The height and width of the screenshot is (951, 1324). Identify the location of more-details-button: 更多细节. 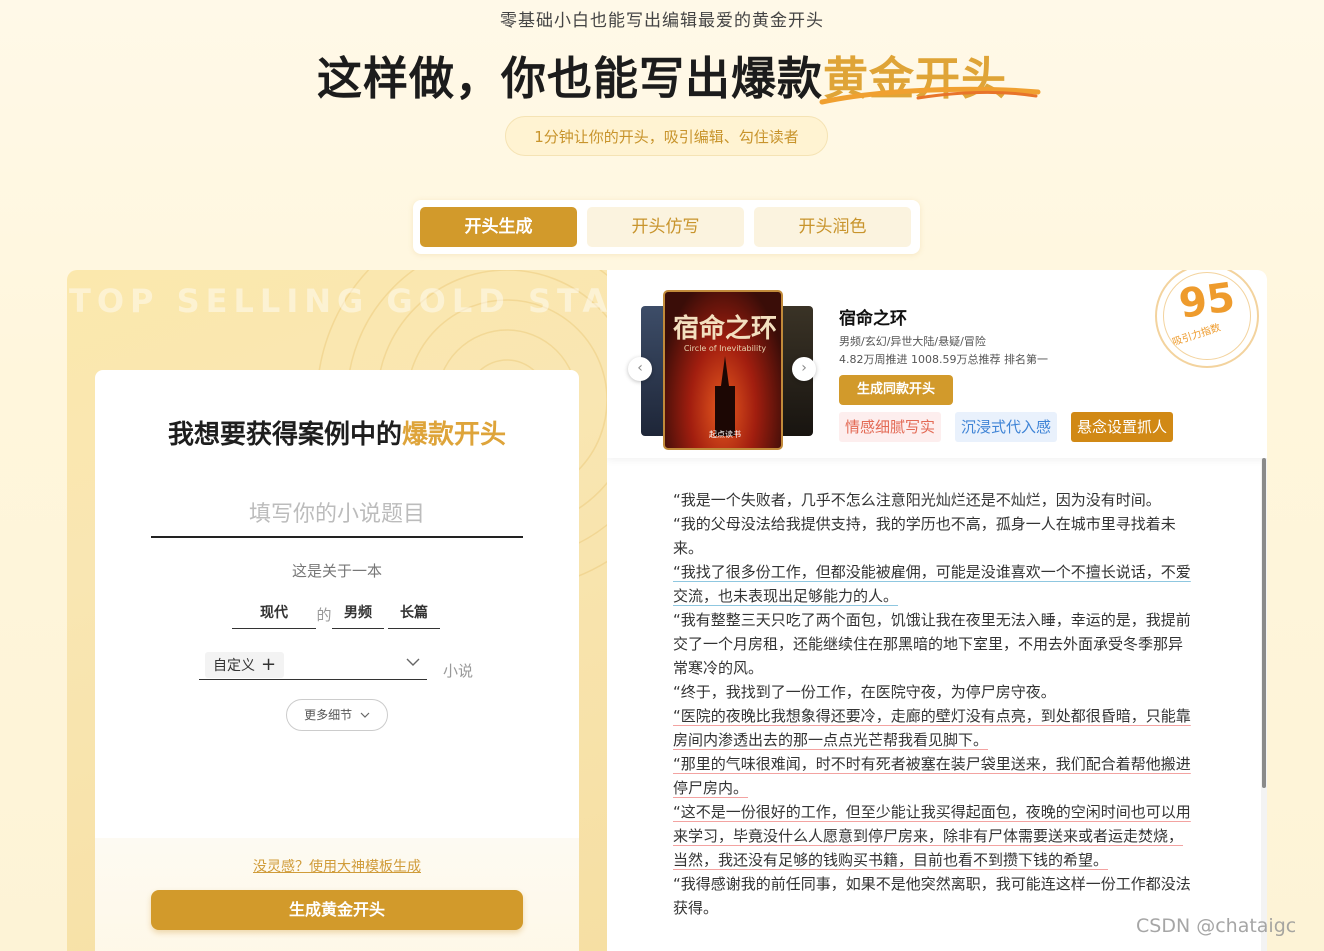
(337, 715).